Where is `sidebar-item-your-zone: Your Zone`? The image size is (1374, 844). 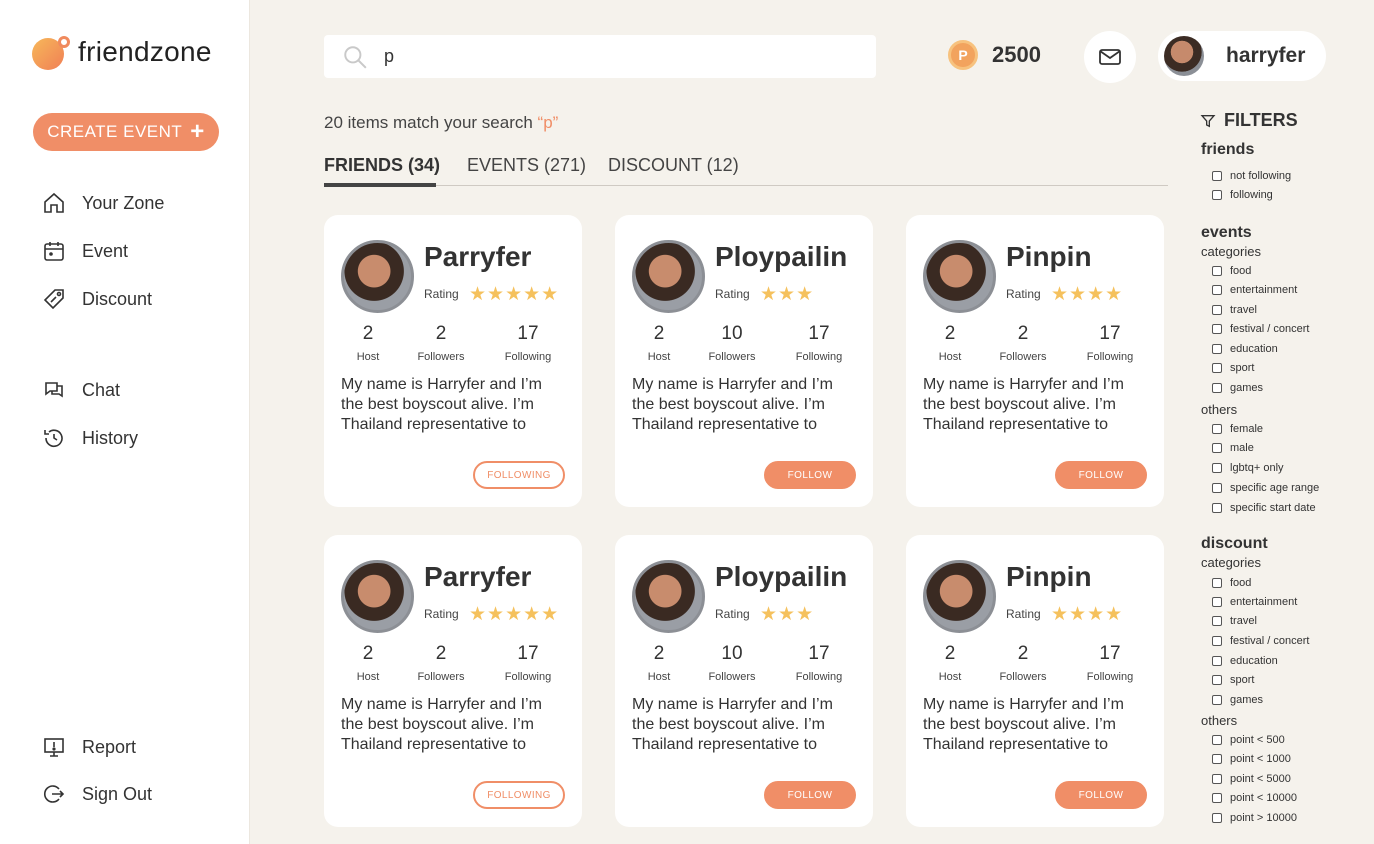 sidebar-item-your-zone: Your Zone is located at coordinates (103, 203).